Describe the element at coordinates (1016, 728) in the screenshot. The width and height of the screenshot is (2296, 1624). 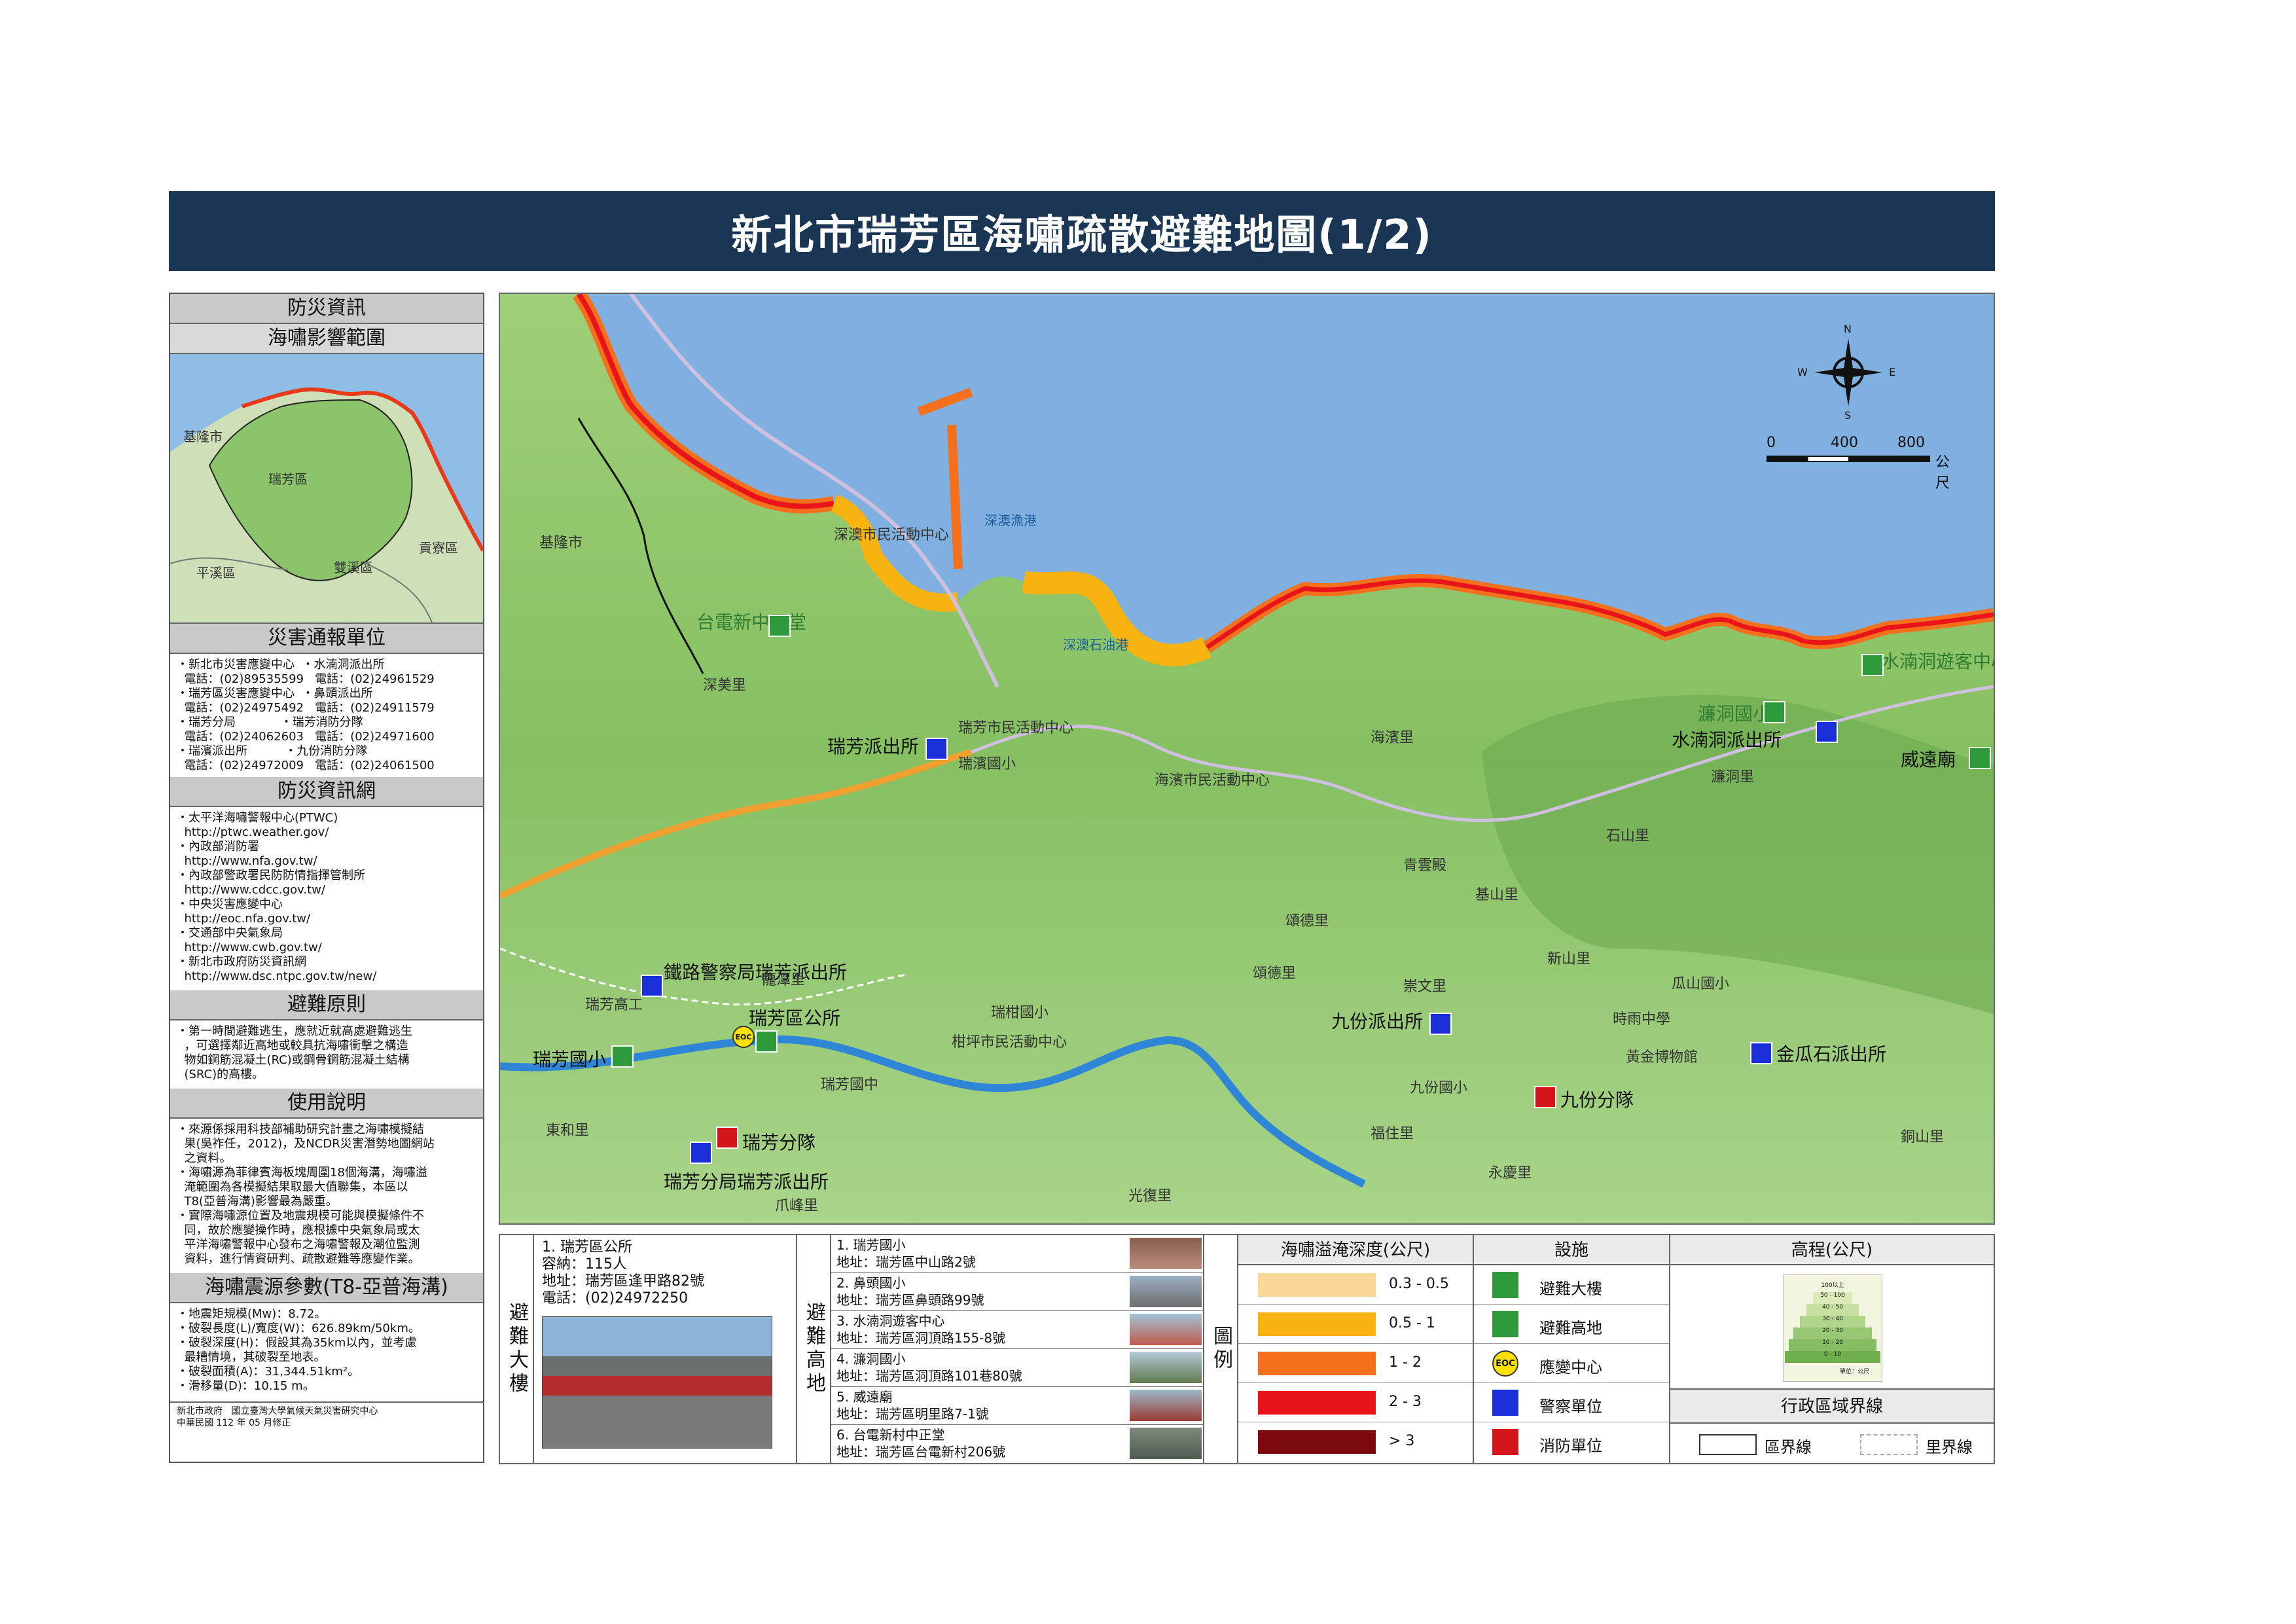
I see `place-label: 瑞芳市民活動中心` at that location.